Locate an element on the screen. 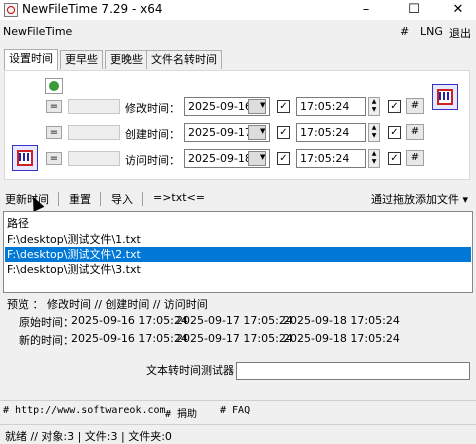 The image size is (476, 444). modify-time-input: 17:05:24 is located at coordinates (331, 106).